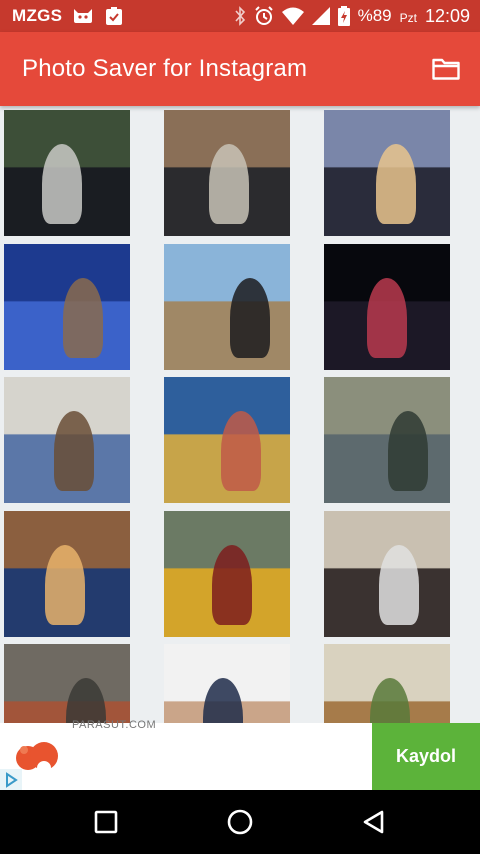 The height and width of the screenshot is (854, 480). I want to click on home-button, so click(240, 822).